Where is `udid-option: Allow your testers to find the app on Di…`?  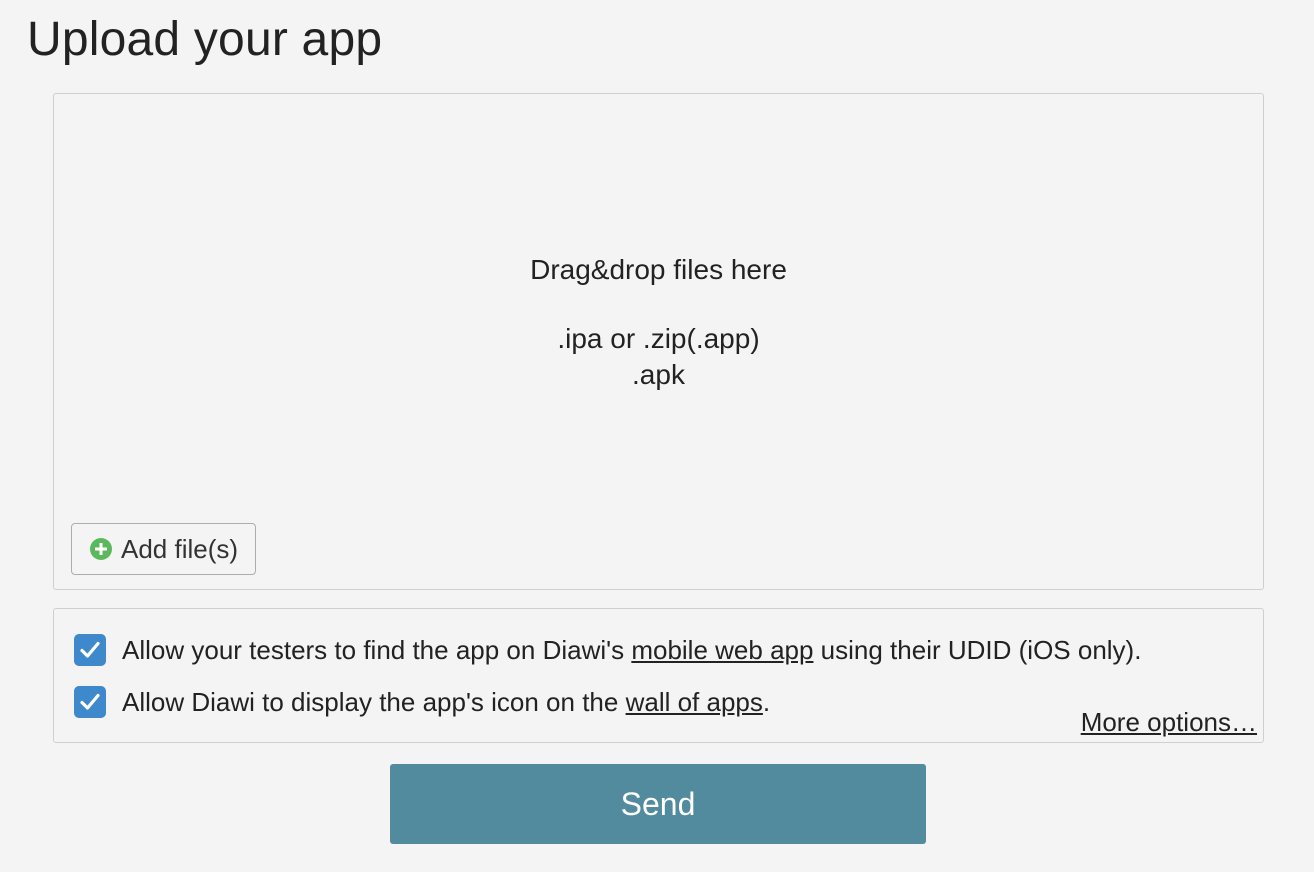
udid-option: Allow your testers to find the app on Di… is located at coordinates (607, 650).